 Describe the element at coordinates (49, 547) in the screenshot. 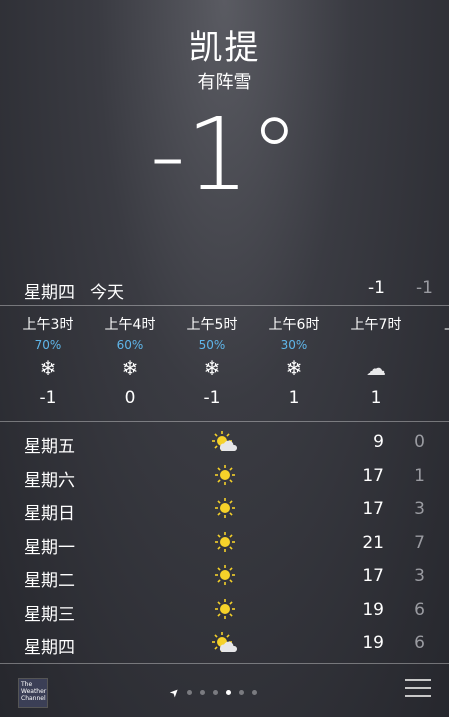

I see `day-name: 星期一` at that location.